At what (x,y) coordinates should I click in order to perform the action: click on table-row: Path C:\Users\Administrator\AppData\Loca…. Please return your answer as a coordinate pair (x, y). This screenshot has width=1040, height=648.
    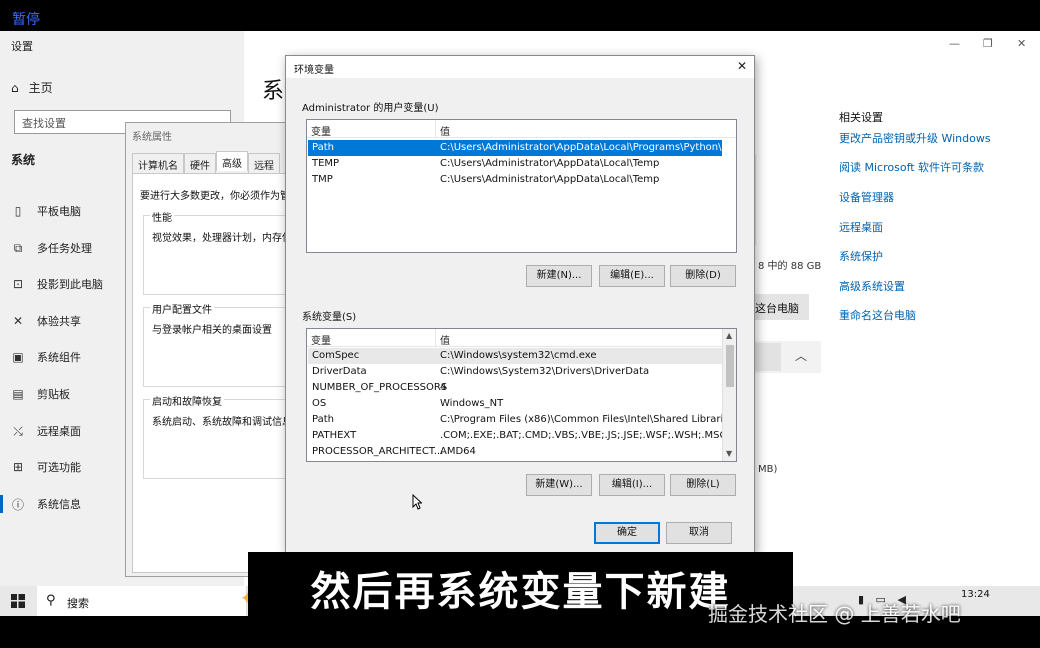
    Looking at the image, I should click on (522, 148).